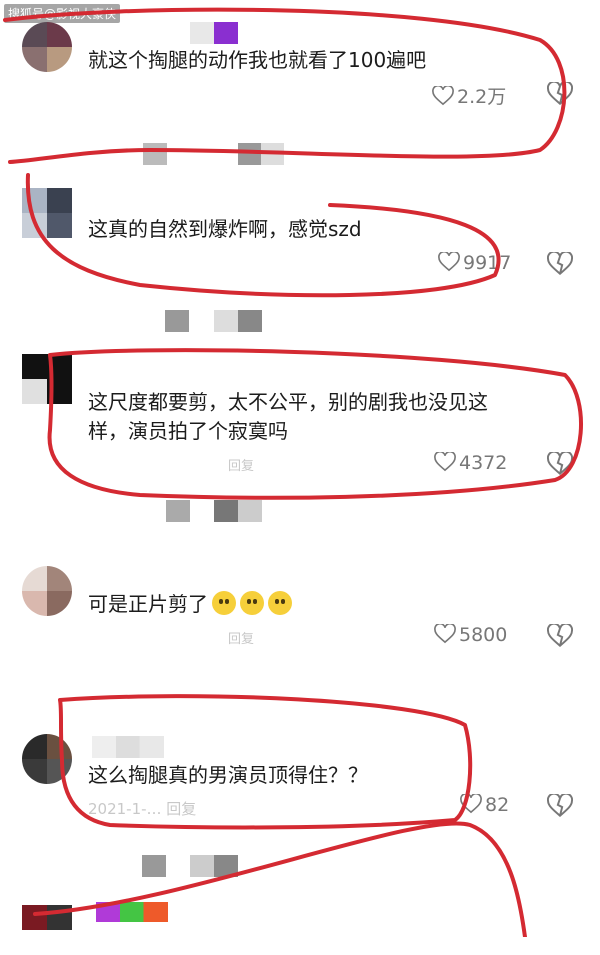 The image size is (600, 955). What do you see at coordinates (288, 402) in the screenshot?
I see `comment-text-line1: 这尺度都要剪，太不公平，别的剧我也没见这` at bounding box center [288, 402].